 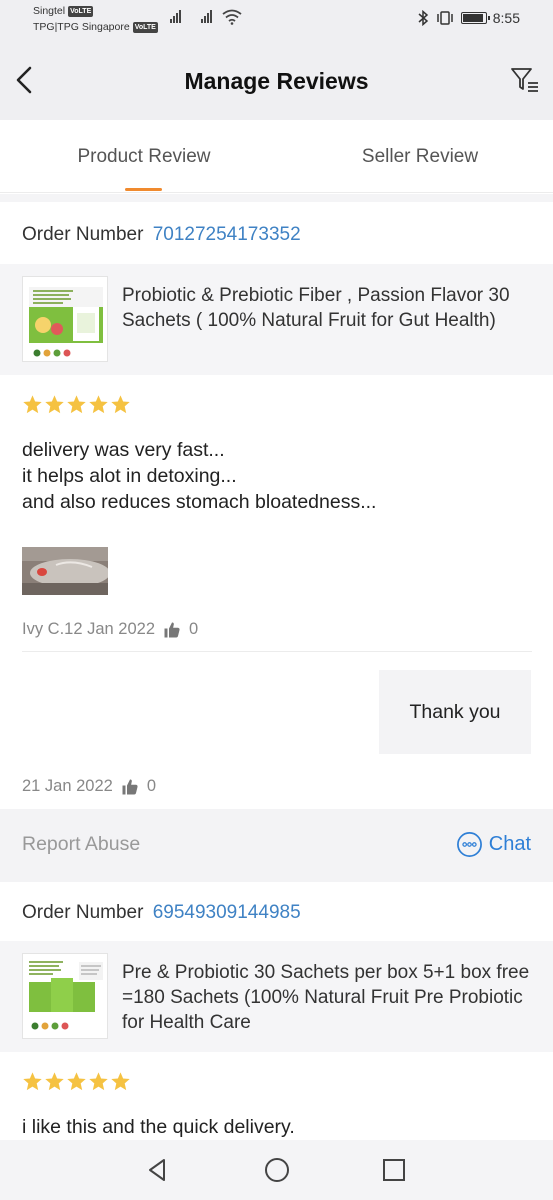 I want to click on seller-reply-text: Thank you, so click(x=455, y=711).